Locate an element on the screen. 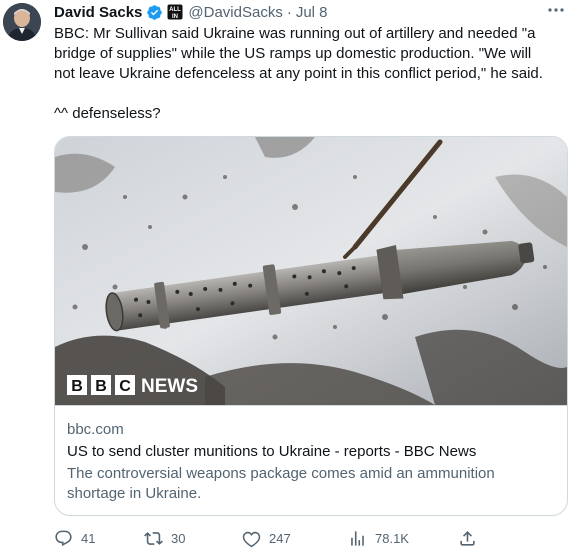  more-icon is located at coordinates (556, 10).